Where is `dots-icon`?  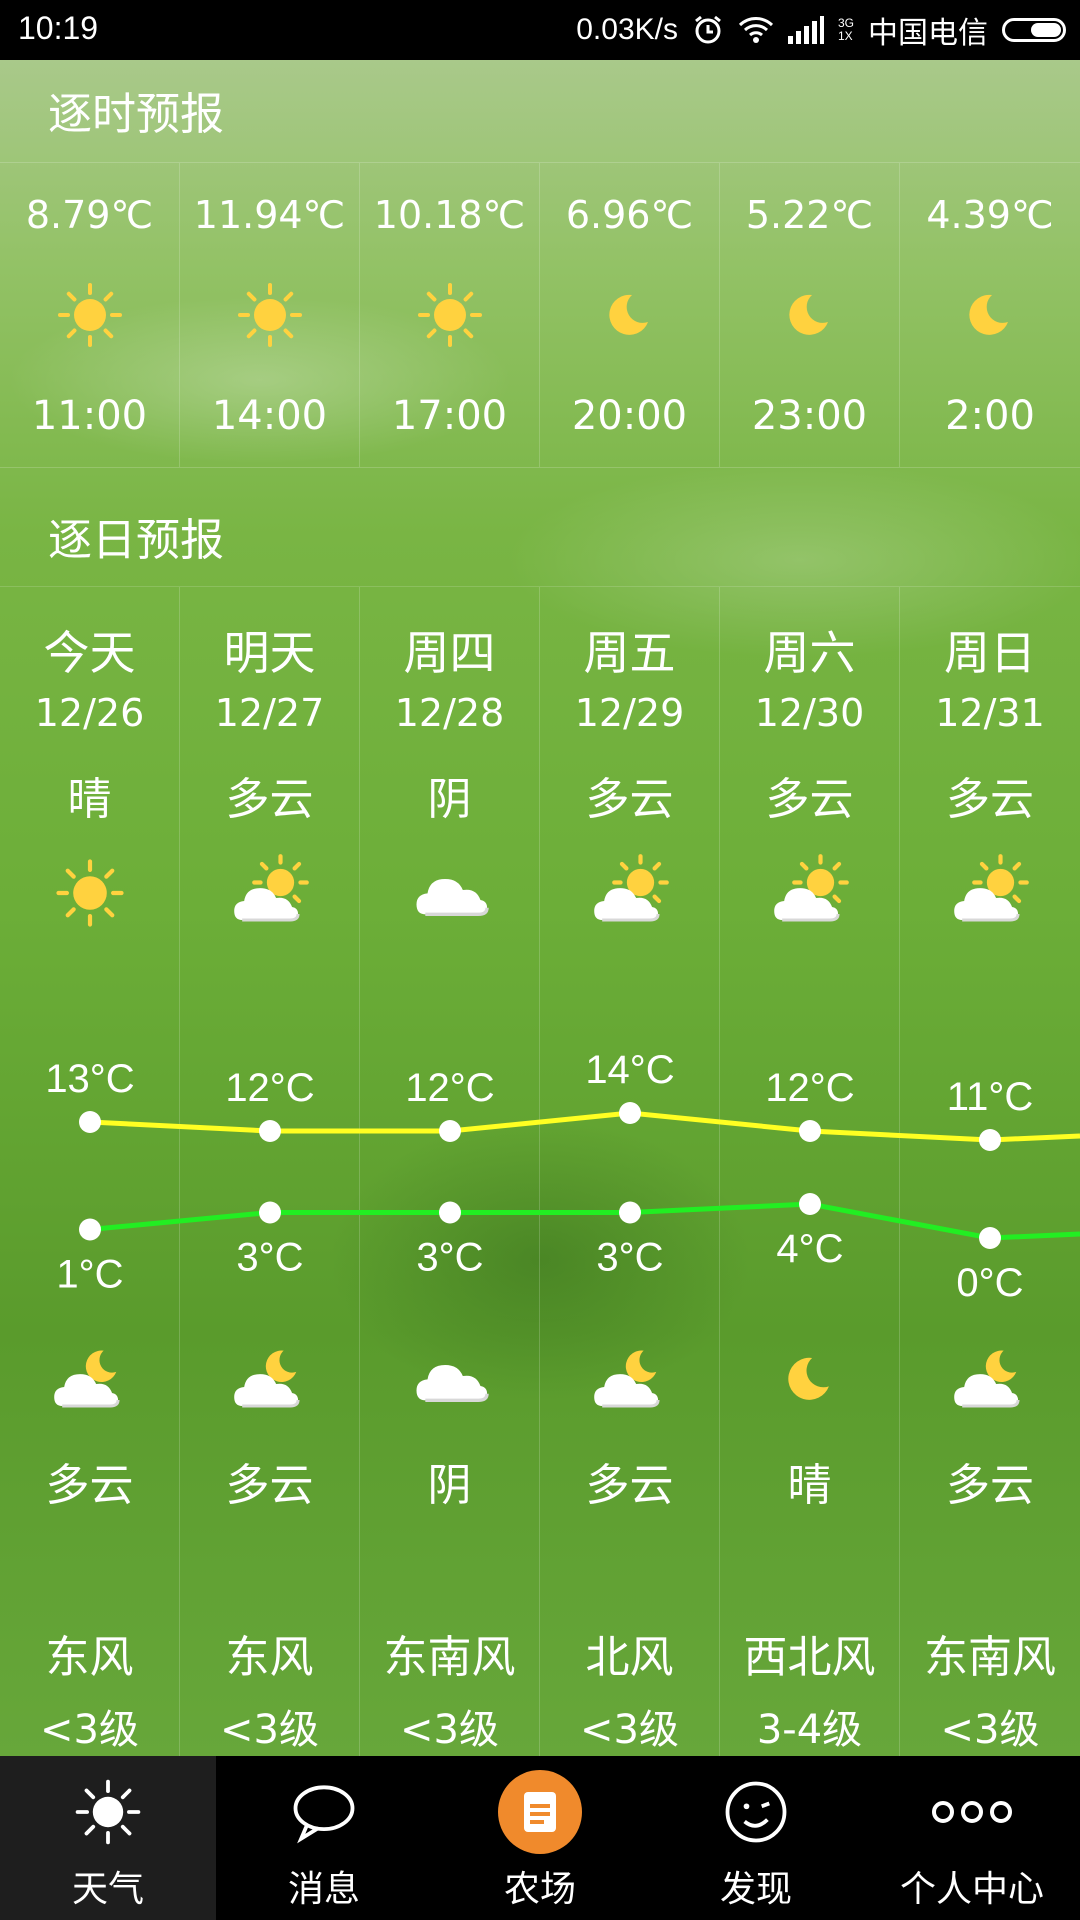
dots-icon is located at coordinates (972, 1814).